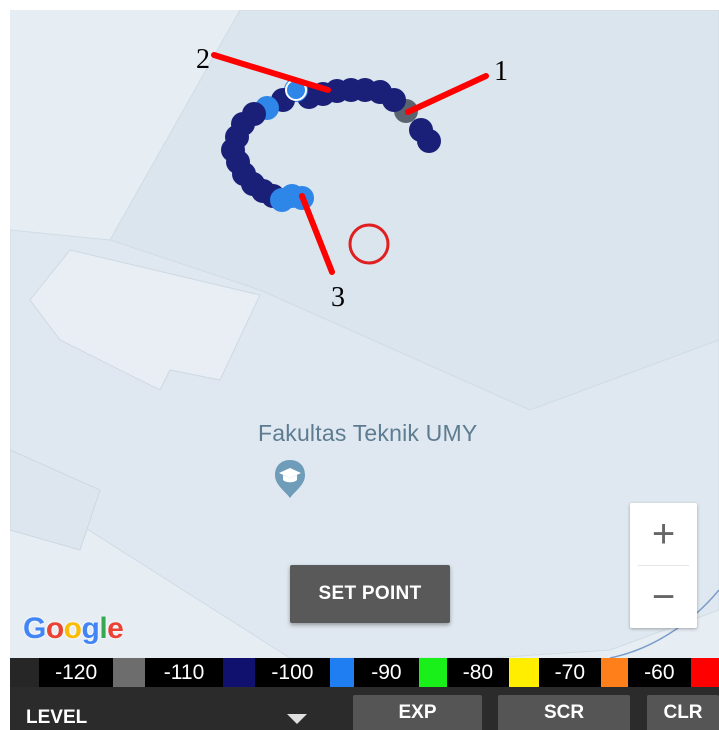 The height and width of the screenshot is (730, 719). What do you see at coordinates (663, 597) in the screenshot?
I see `zoom-out-button: −` at bounding box center [663, 597].